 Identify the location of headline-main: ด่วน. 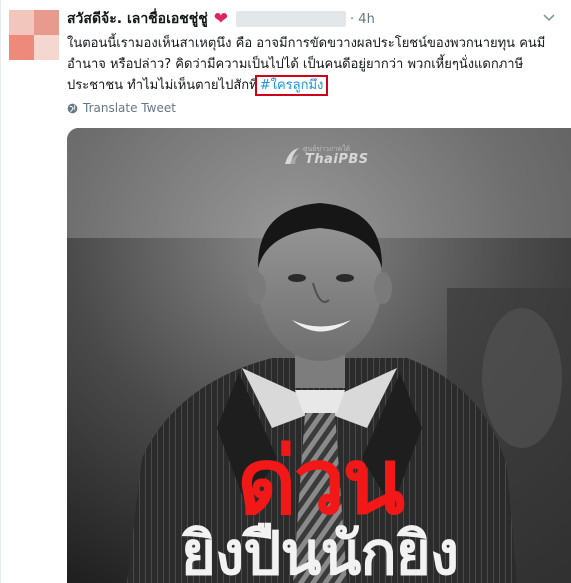
(320, 481).